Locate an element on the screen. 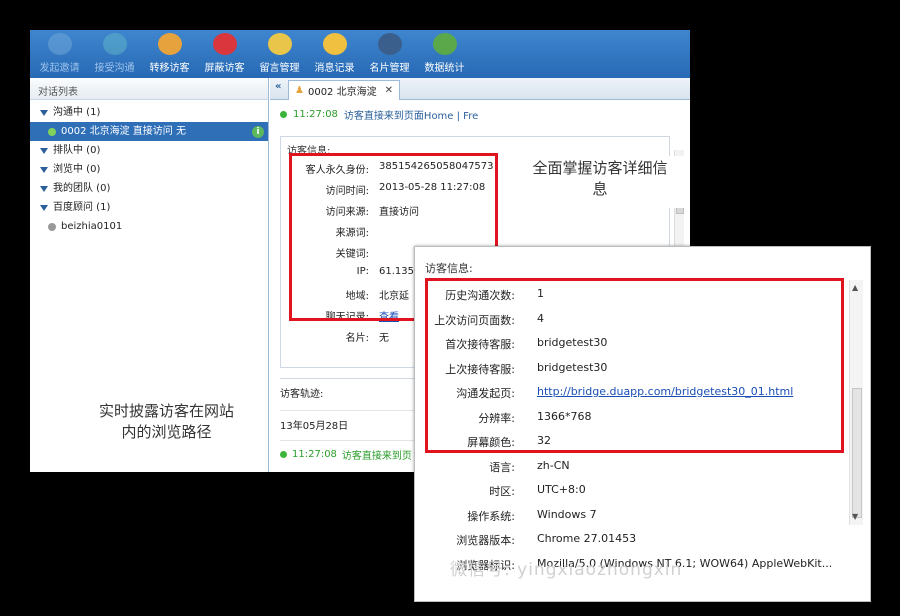 This screenshot has width=900, height=616. status-time: 11:27:08 is located at coordinates (315, 114).